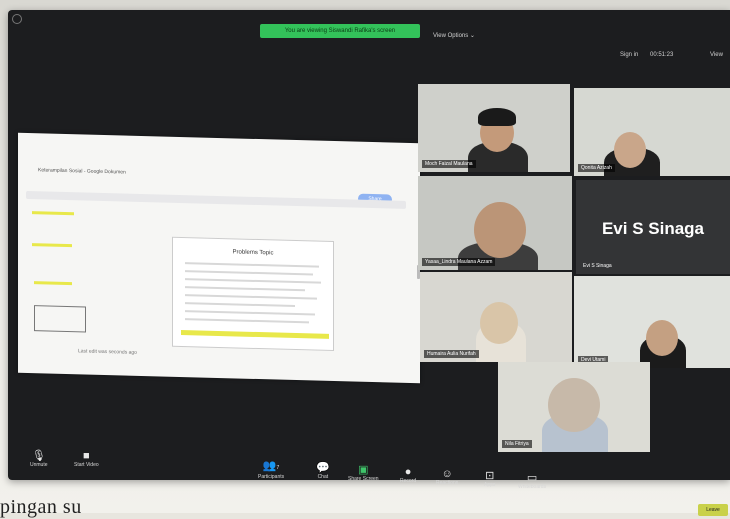 This screenshot has height=519, width=730. I want to click on apps-label: Apps, so click(490, 485).